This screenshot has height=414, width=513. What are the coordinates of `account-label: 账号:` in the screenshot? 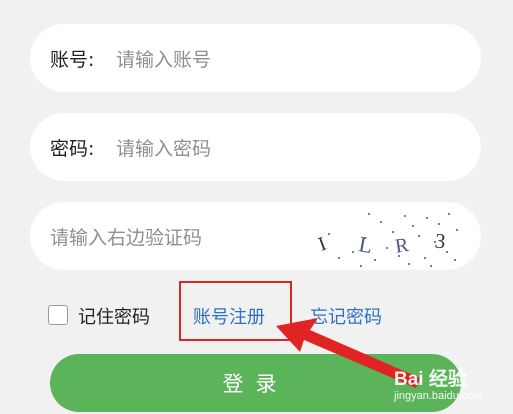 It's located at (72, 59).